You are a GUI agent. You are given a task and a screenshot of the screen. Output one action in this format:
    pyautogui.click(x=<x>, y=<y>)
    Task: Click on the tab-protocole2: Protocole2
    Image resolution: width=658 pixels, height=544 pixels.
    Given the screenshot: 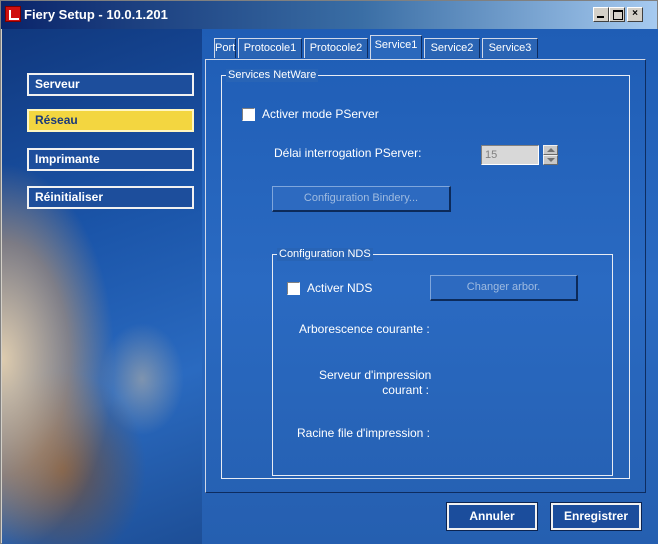 What is the action you would take?
    pyautogui.click(x=336, y=48)
    